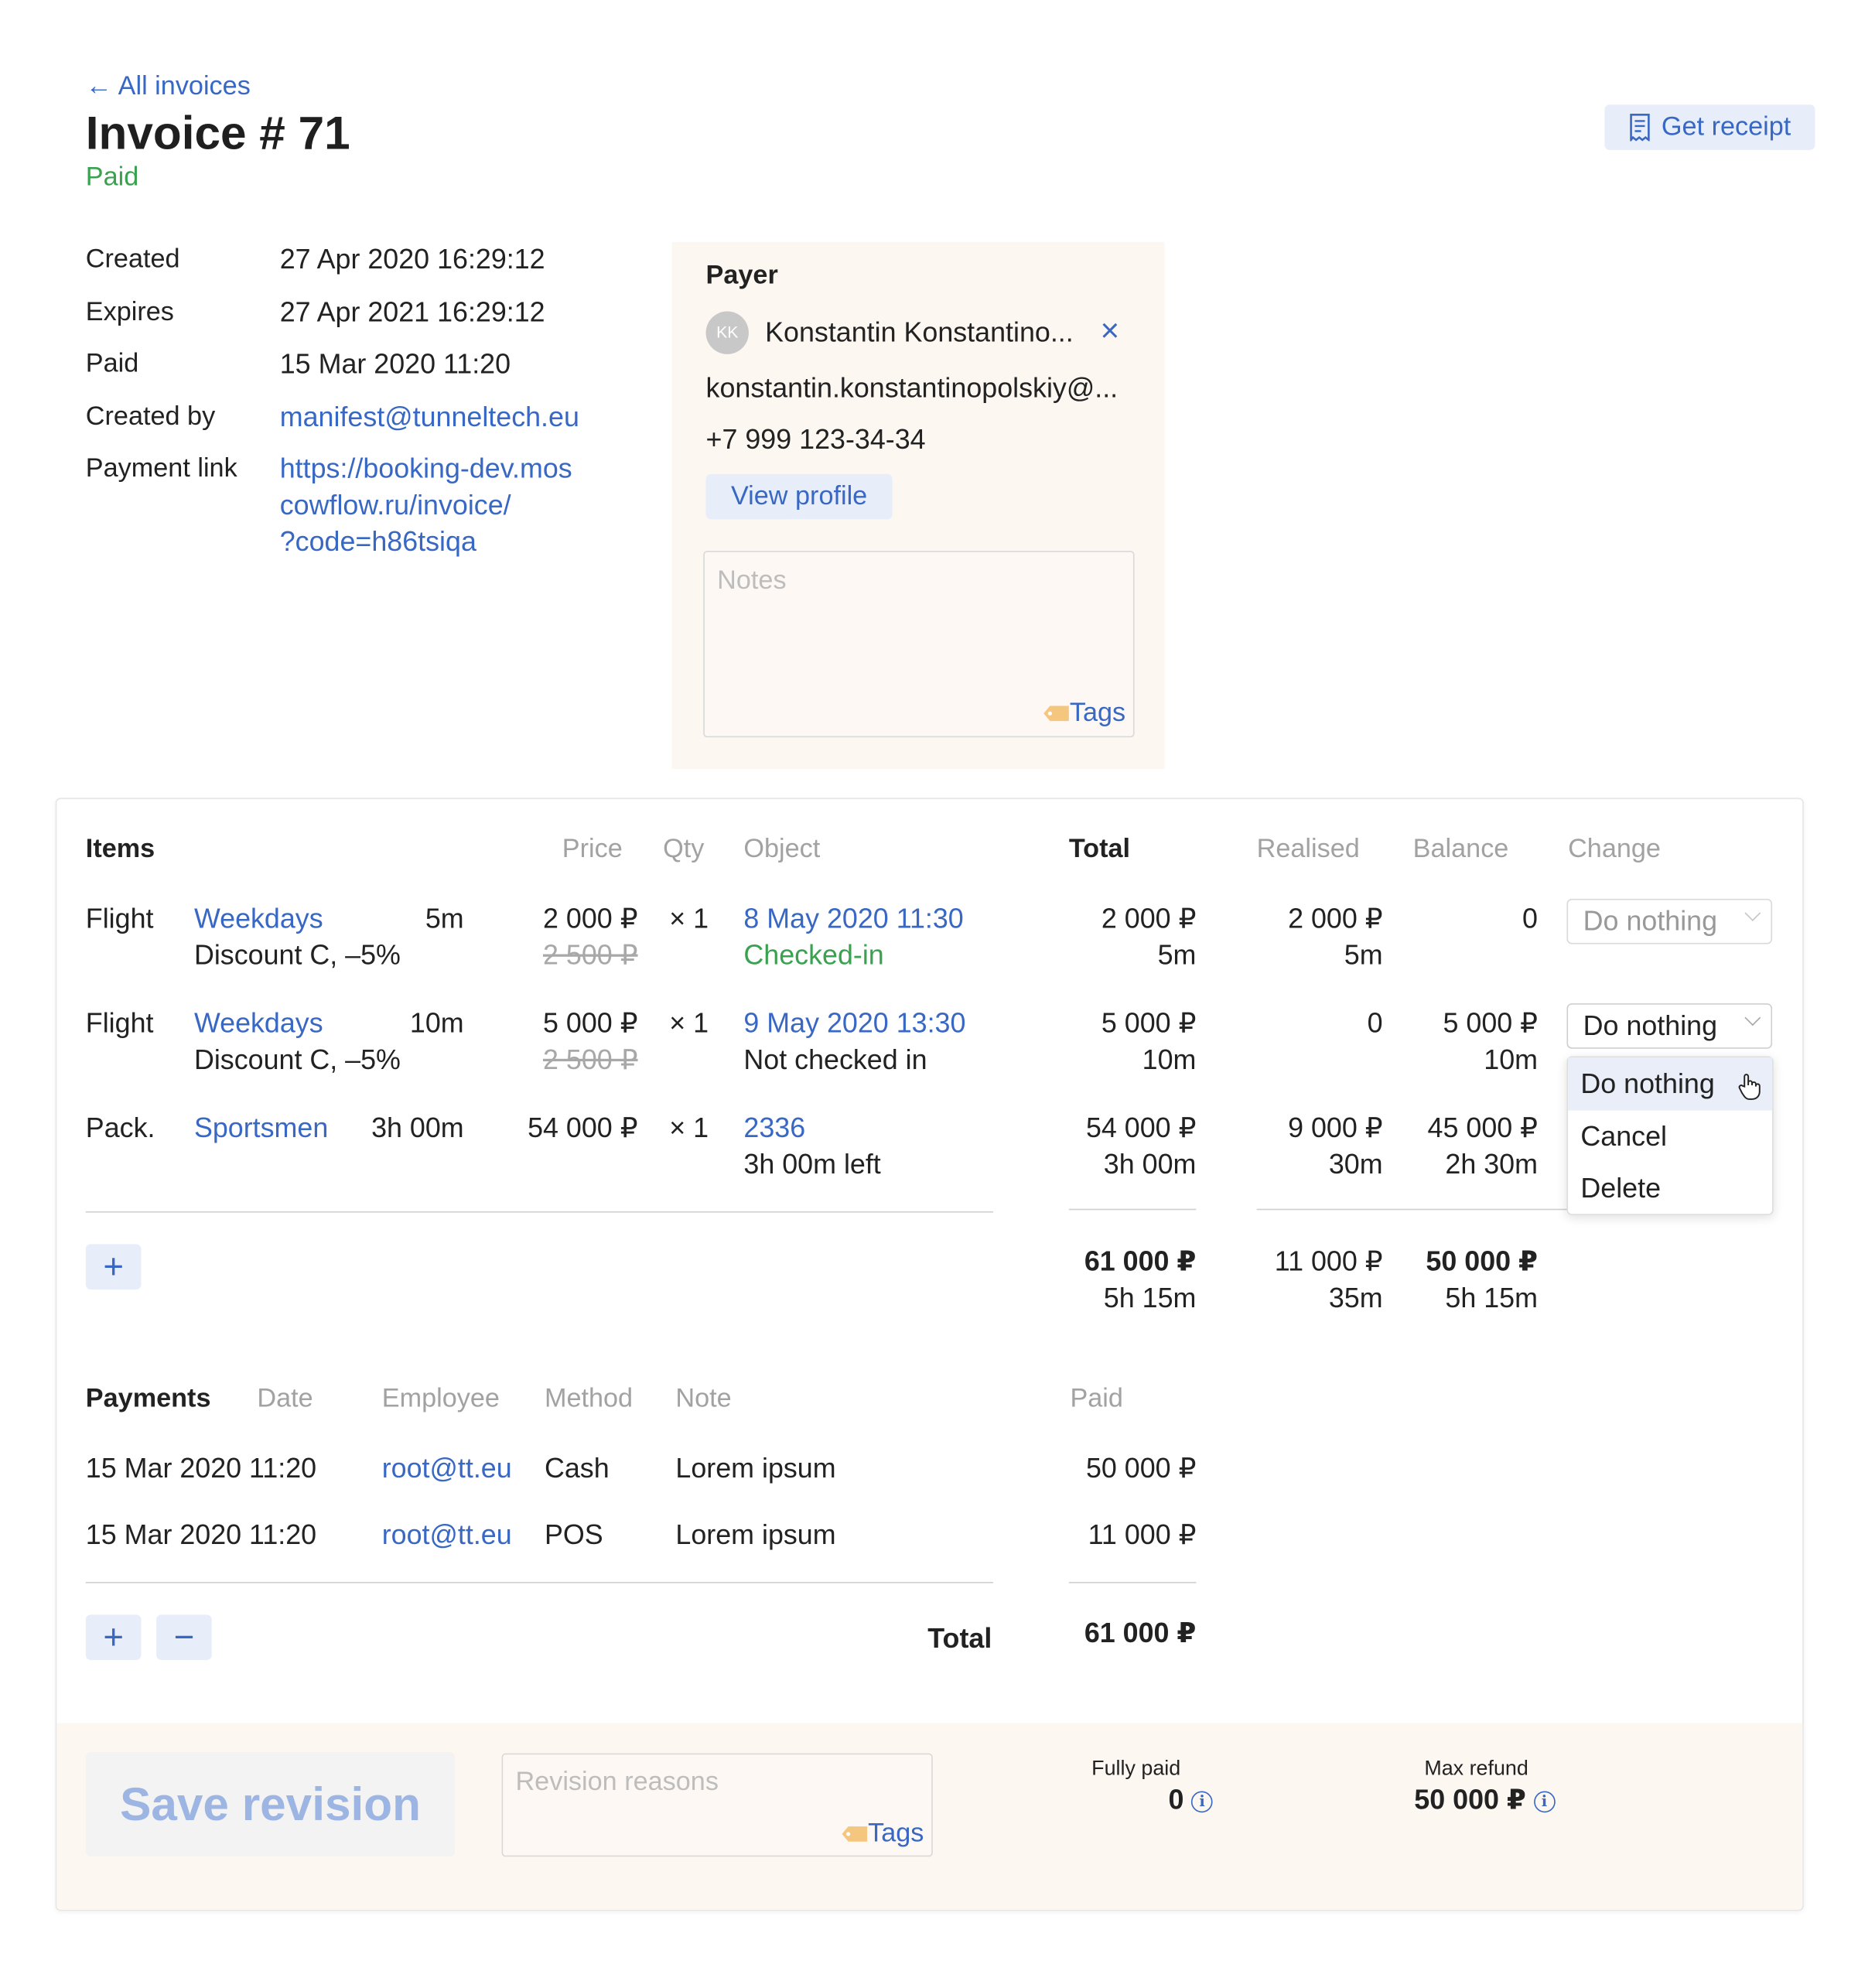  Describe the element at coordinates (583, 1128) in the screenshot. I see `item-price: 54 000 ₽` at that location.